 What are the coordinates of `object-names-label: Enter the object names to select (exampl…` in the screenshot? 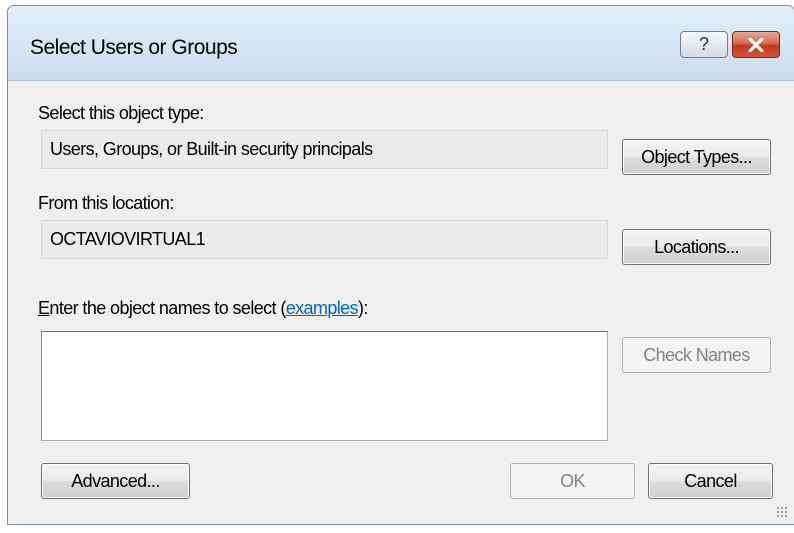 It's located at (203, 308).